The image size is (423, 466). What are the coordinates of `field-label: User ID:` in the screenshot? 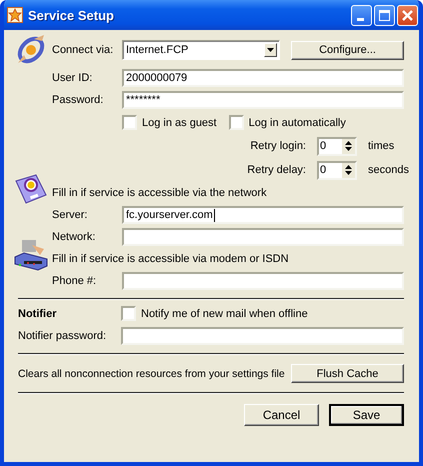 It's located at (73, 78).